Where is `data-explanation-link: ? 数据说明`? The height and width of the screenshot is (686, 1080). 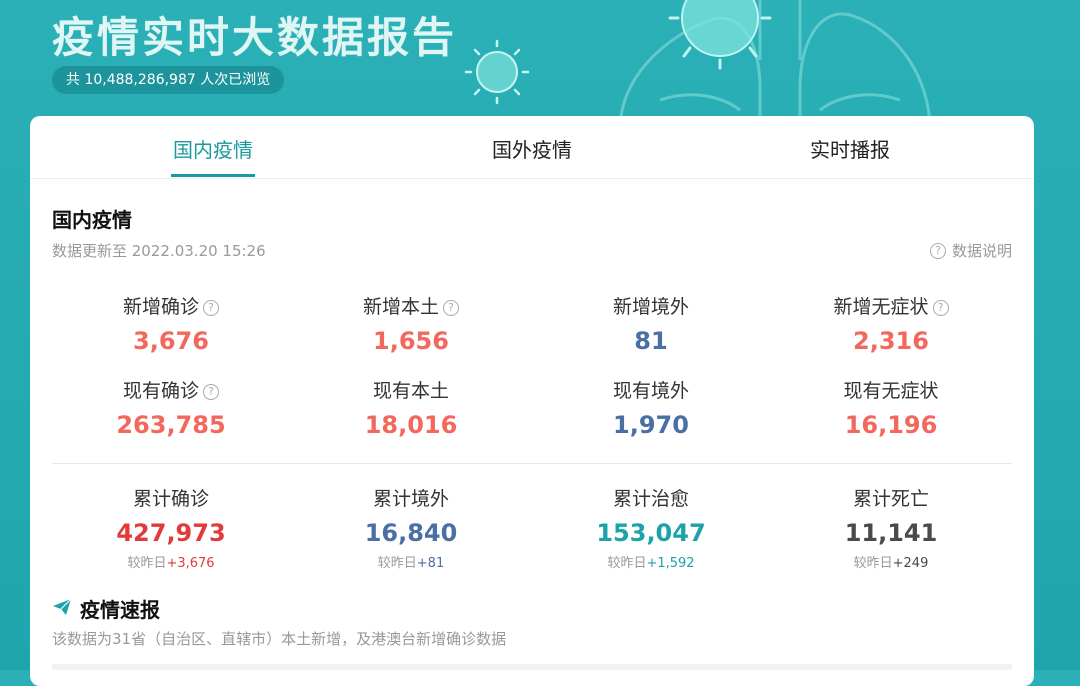 data-explanation-link: ? 数据说明 is located at coordinates (970, 250).